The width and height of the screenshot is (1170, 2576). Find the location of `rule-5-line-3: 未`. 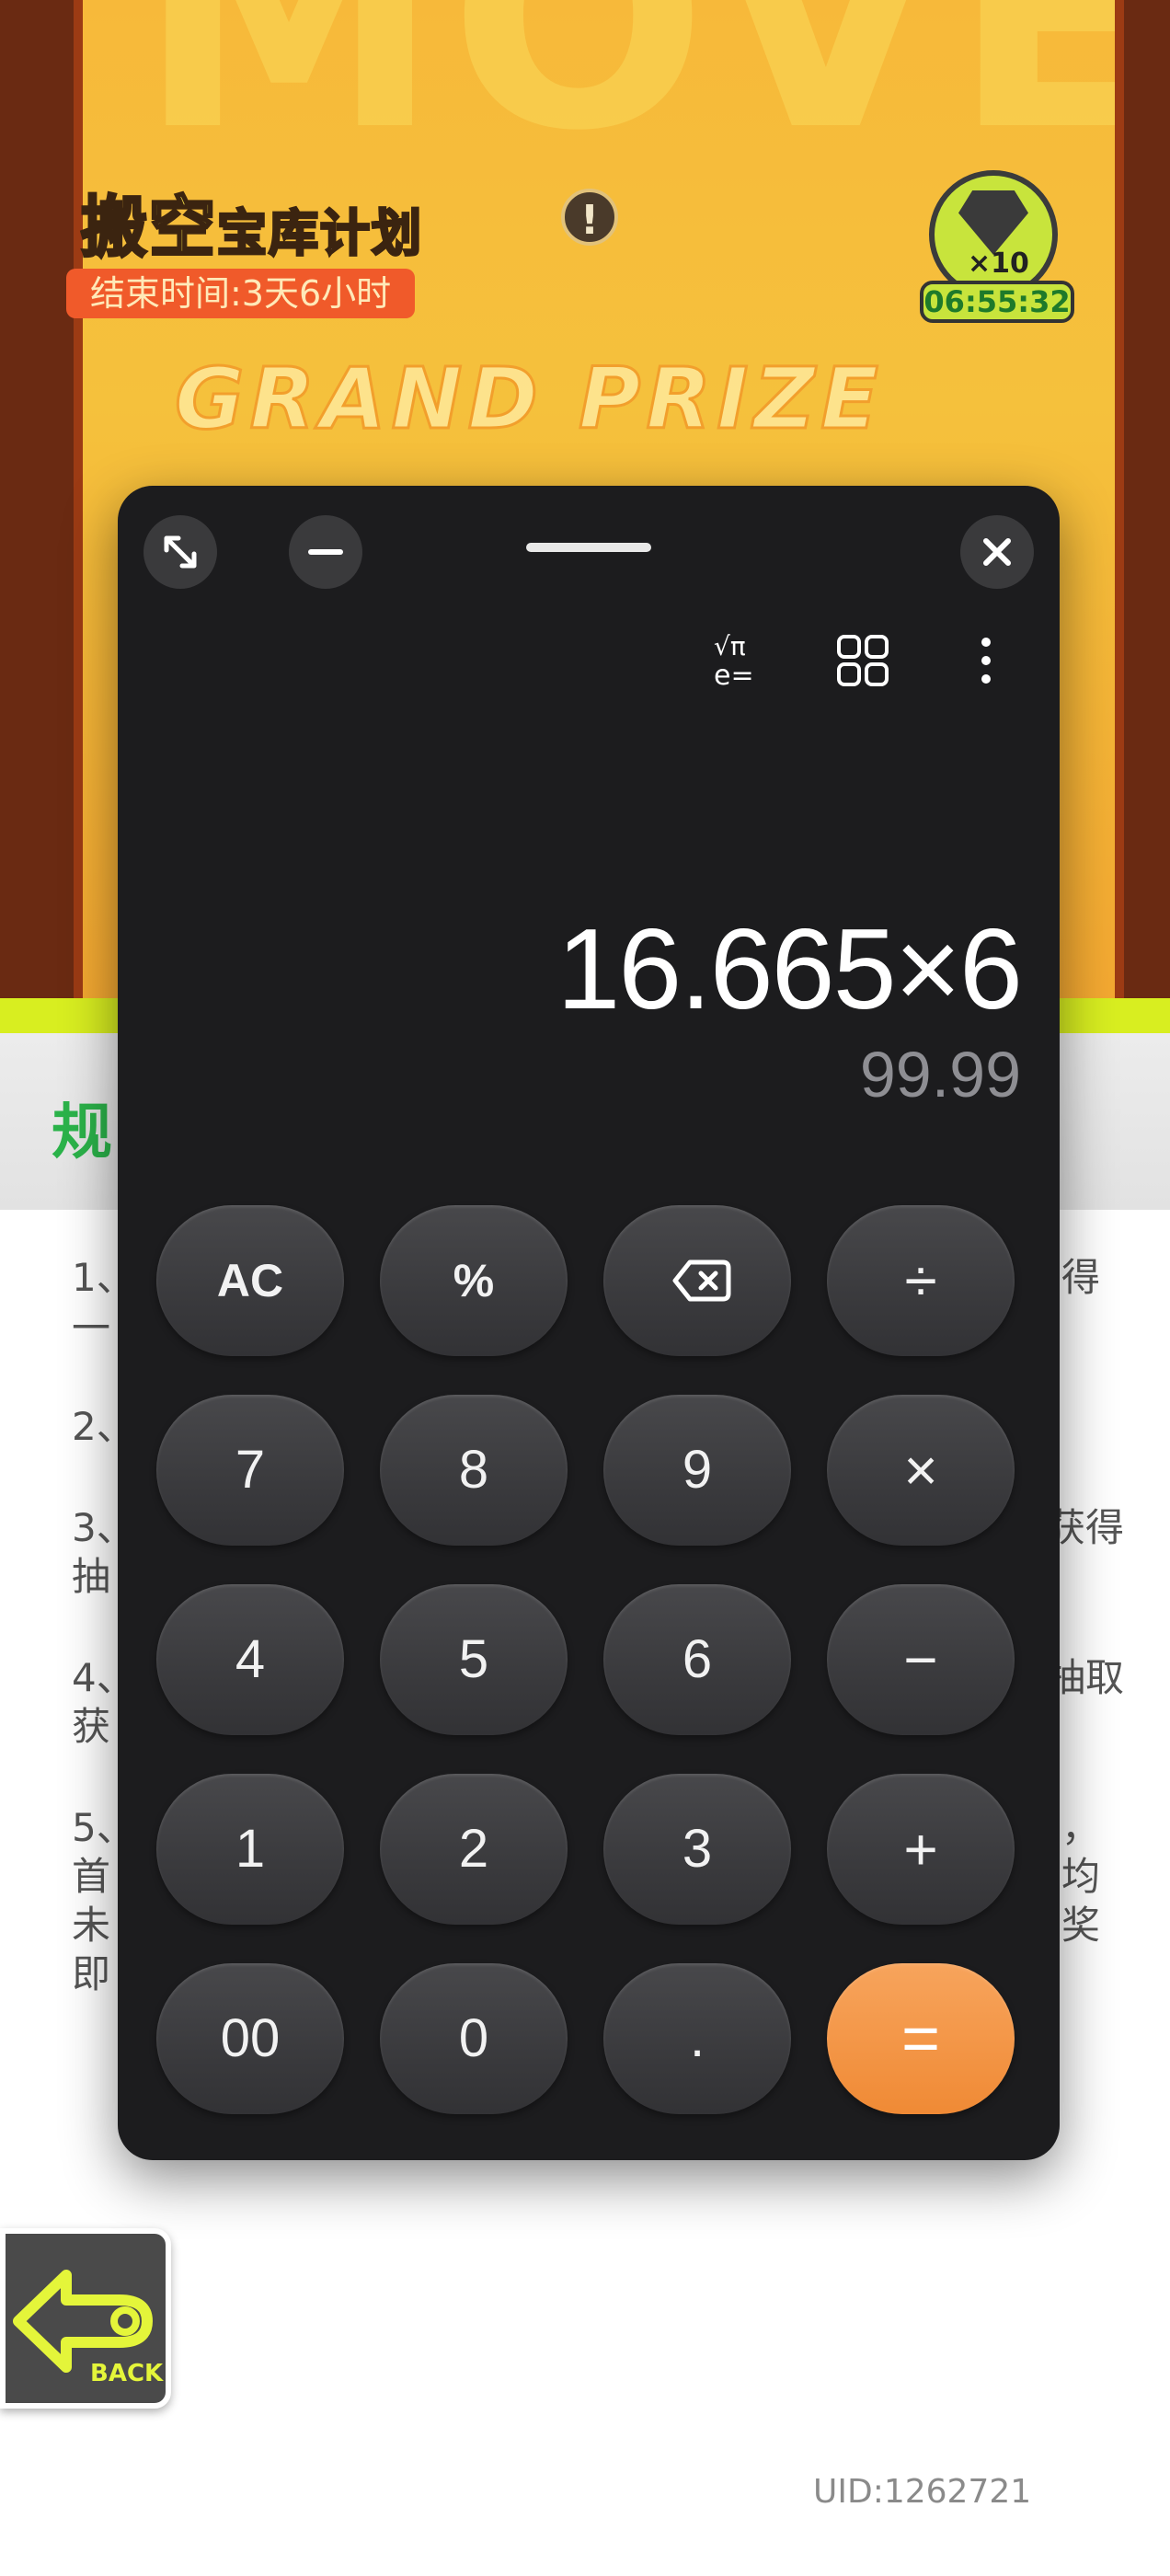

rule-5-line-3: 未 is located at coordinates (91, 1925).